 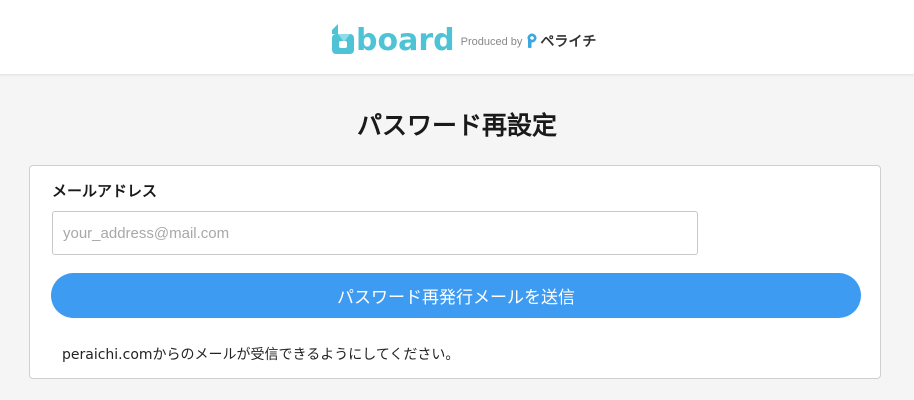 I want to click on peraichi-logo-text: ペライチ, so click(x=568, y=42).